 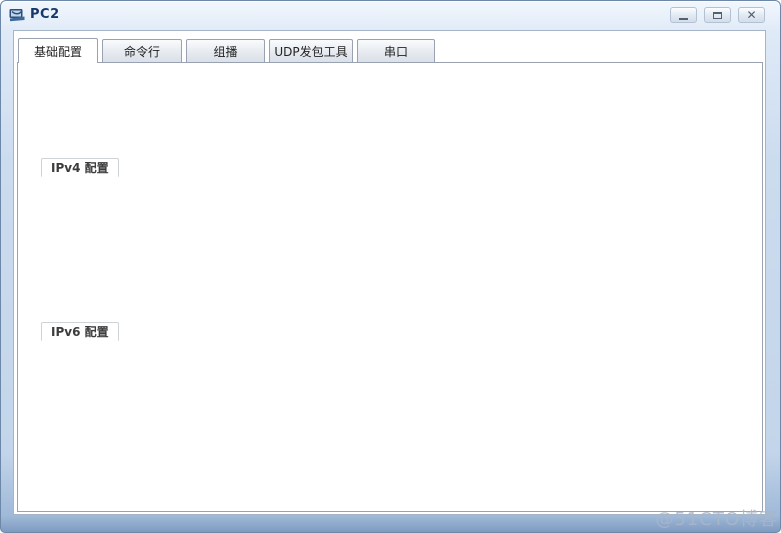 What do you see at coordinates (142, 51) in the screenshot?
I see `tab-command-line: 命令行` at bounding box center [142, 51].